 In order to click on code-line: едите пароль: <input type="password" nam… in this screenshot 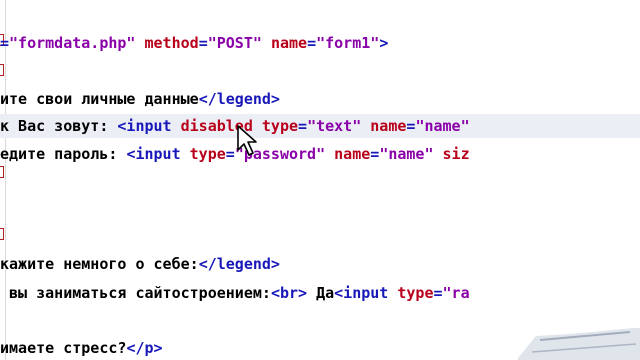, I will do `click(235, 154)`.